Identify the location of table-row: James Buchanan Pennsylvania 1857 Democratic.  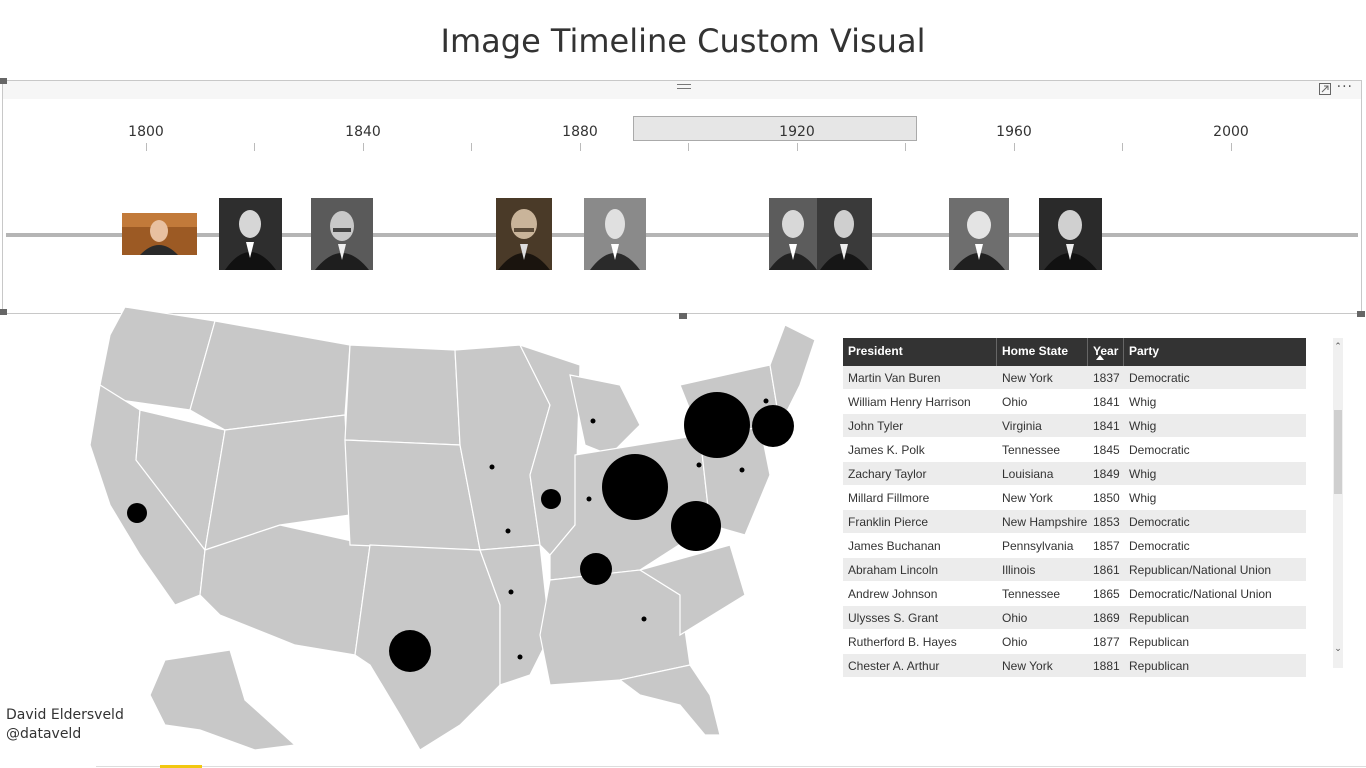
(1074, 546).